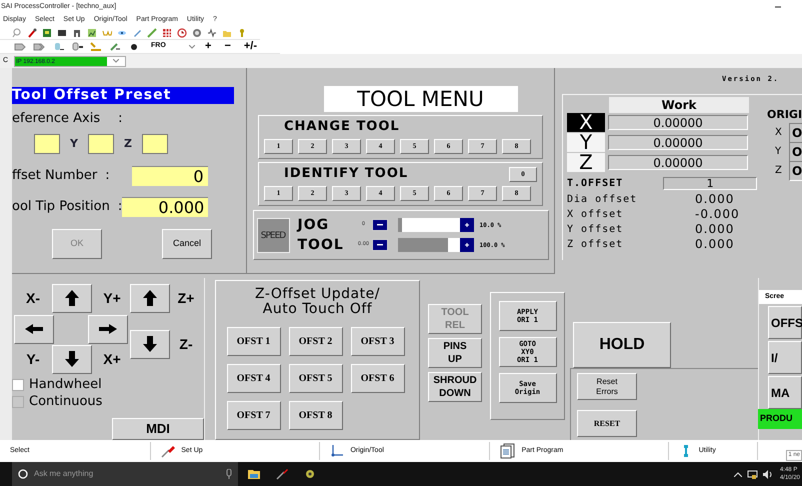 Image resolution: width=802 pixels, height=486 pixels. I want to click on pencil-icon, so click(115, 46).